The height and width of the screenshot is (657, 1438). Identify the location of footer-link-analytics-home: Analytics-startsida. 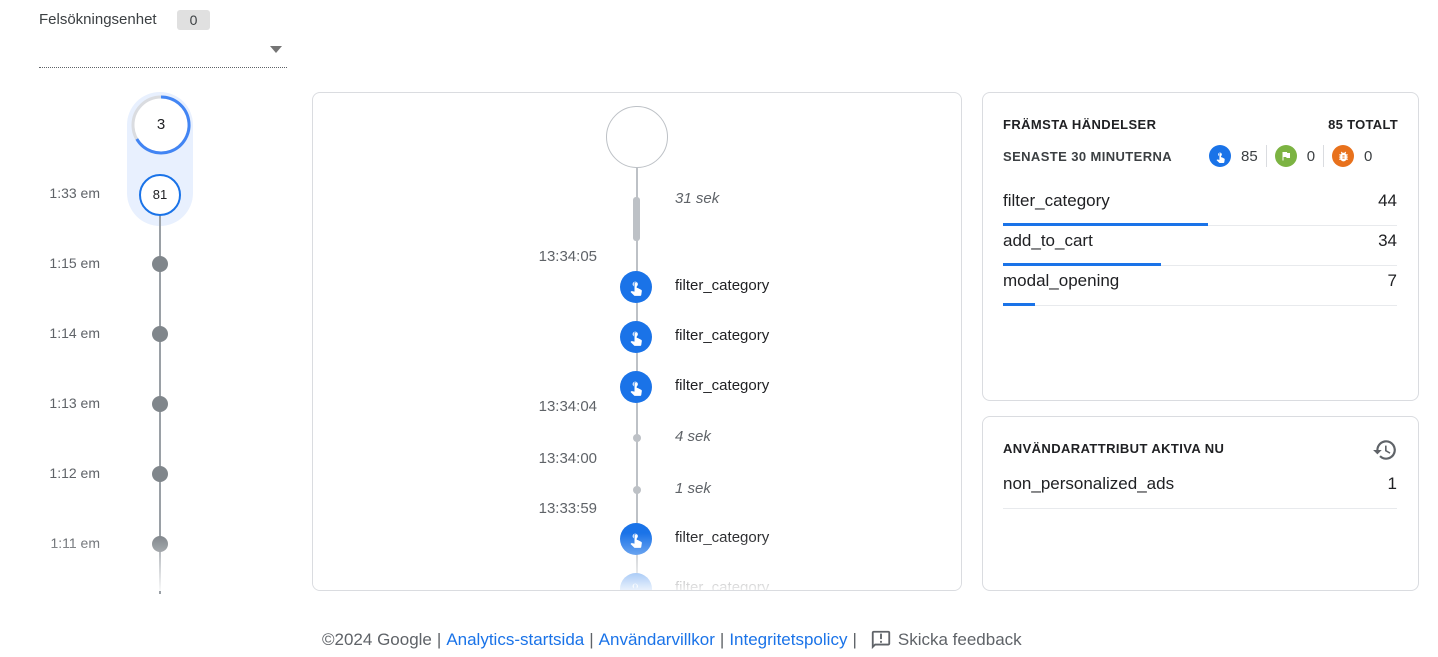
(515, 640).